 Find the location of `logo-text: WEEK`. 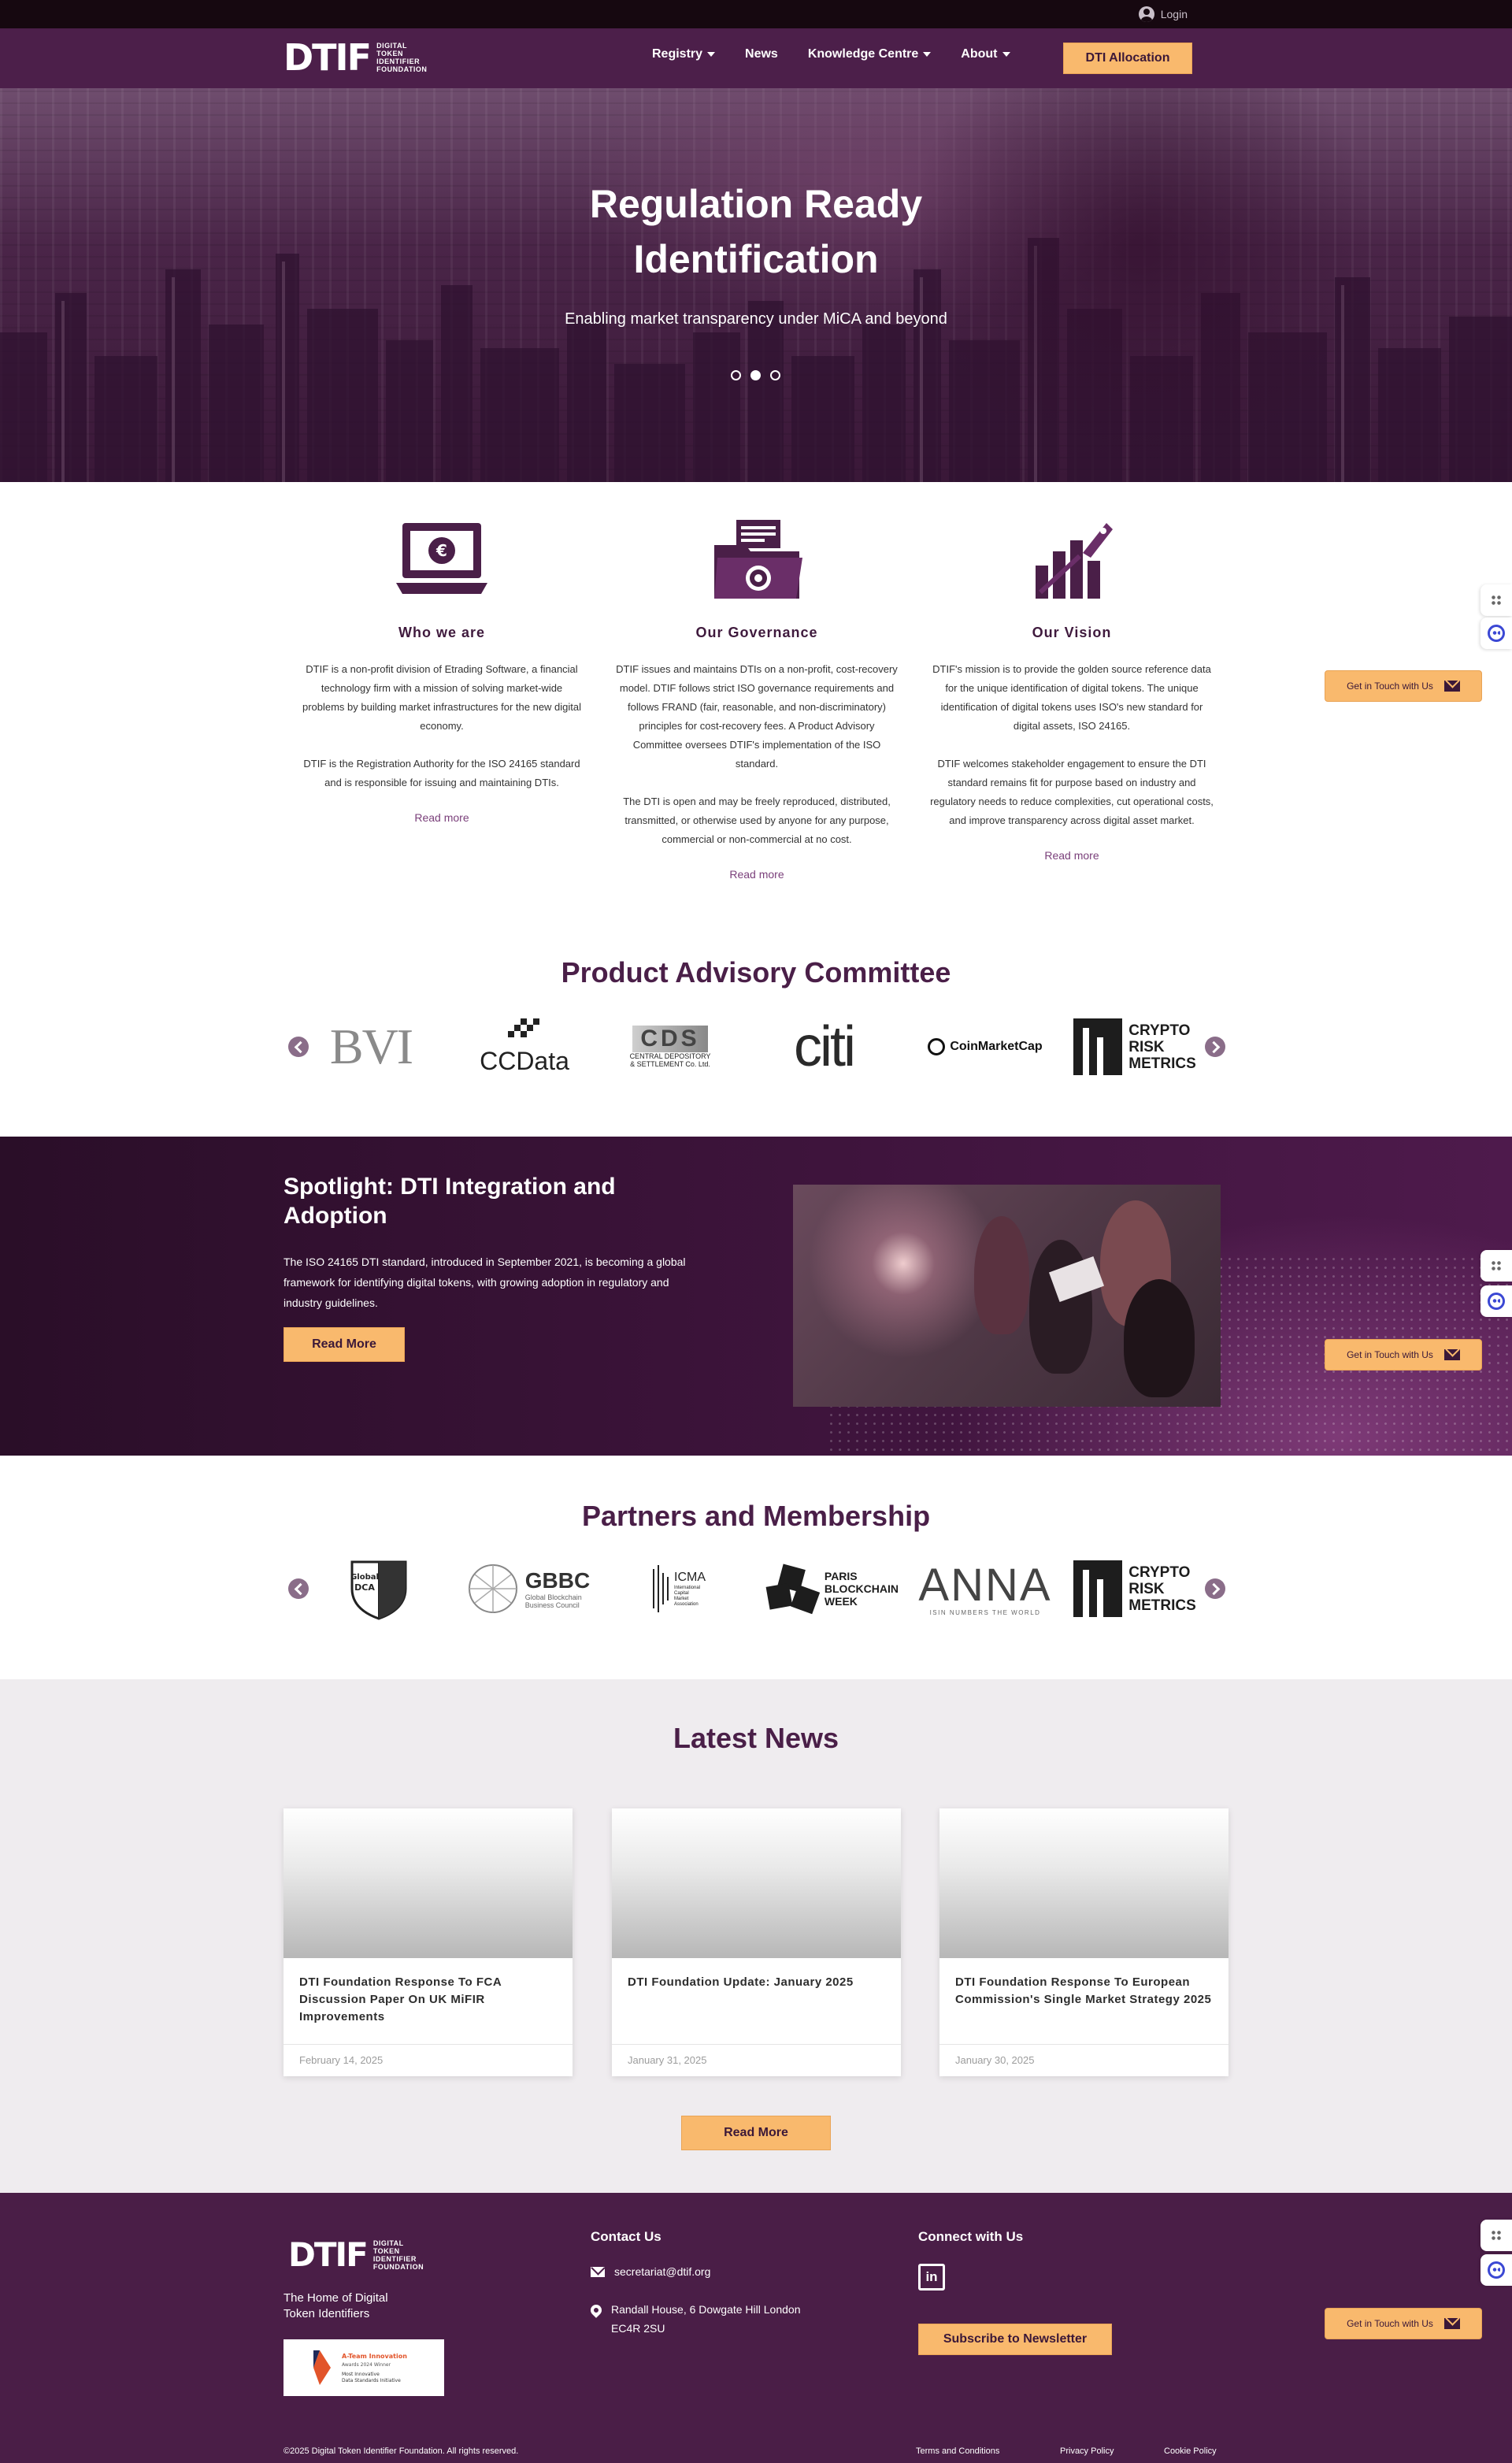

logo-text: WEEK is located at coordinates (841, 1601).